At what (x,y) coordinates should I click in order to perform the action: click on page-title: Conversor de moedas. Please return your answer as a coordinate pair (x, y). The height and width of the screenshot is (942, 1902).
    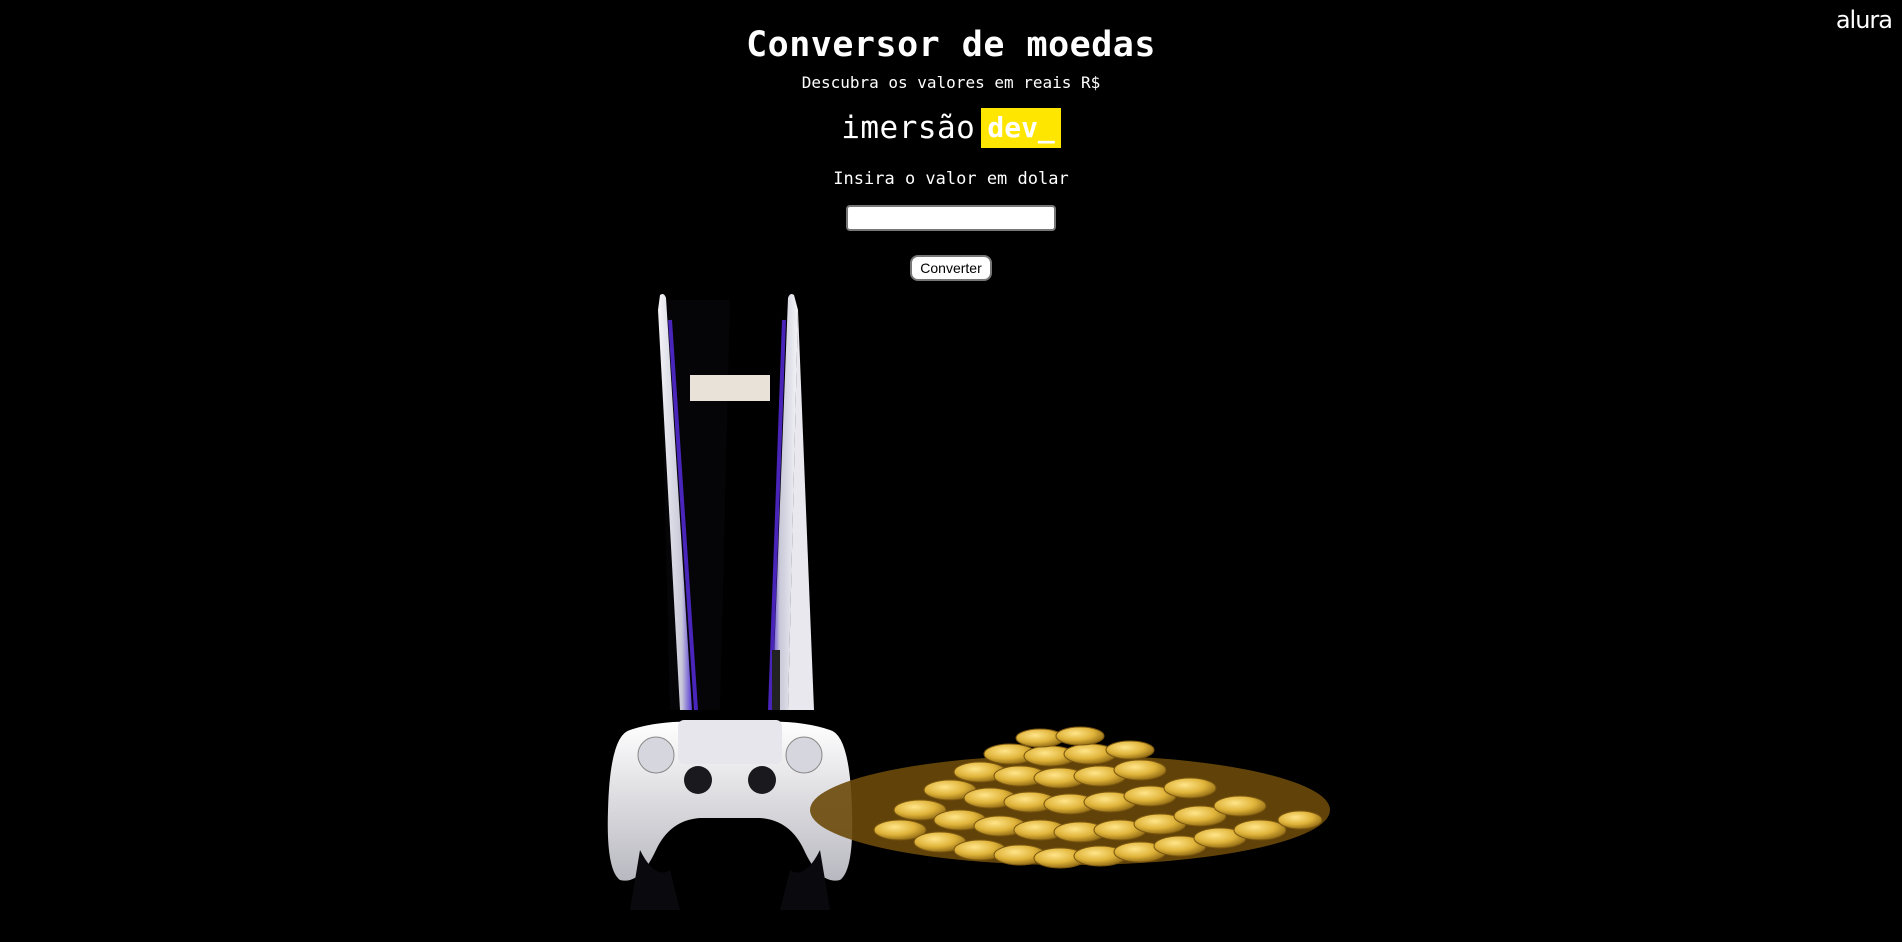
    Looking at the image, I should click on (951, 45).